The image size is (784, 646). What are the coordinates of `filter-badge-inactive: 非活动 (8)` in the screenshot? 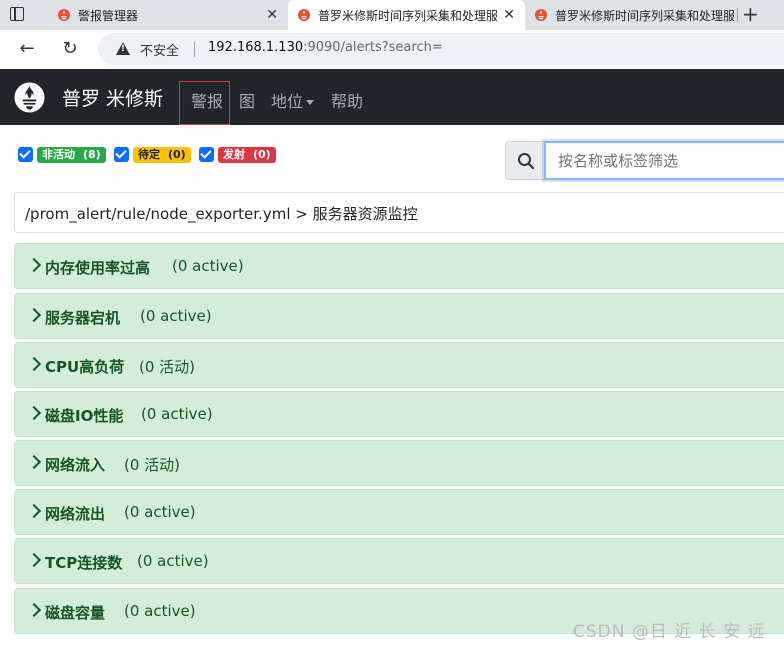 It's located at (71, 154).